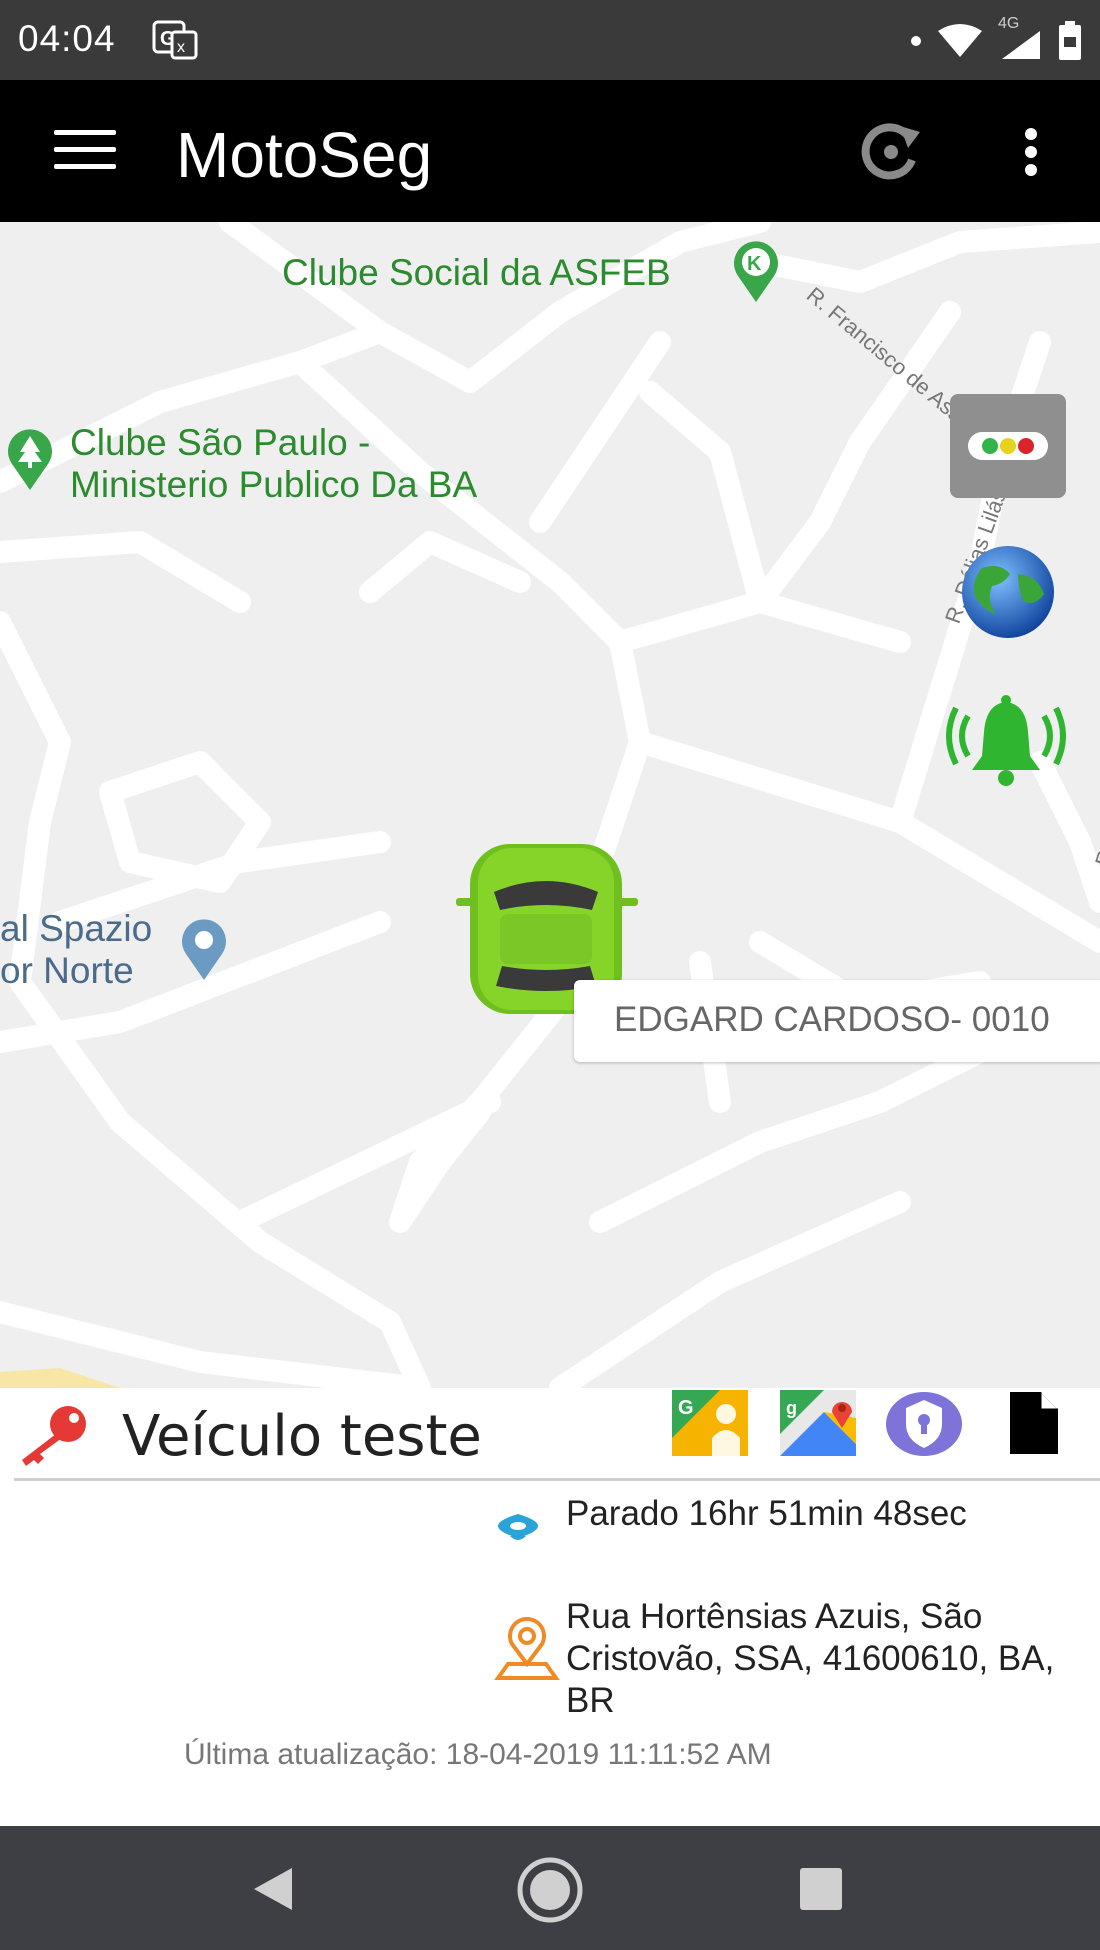  I want to click on park-pin-icon, so click(30, 459).